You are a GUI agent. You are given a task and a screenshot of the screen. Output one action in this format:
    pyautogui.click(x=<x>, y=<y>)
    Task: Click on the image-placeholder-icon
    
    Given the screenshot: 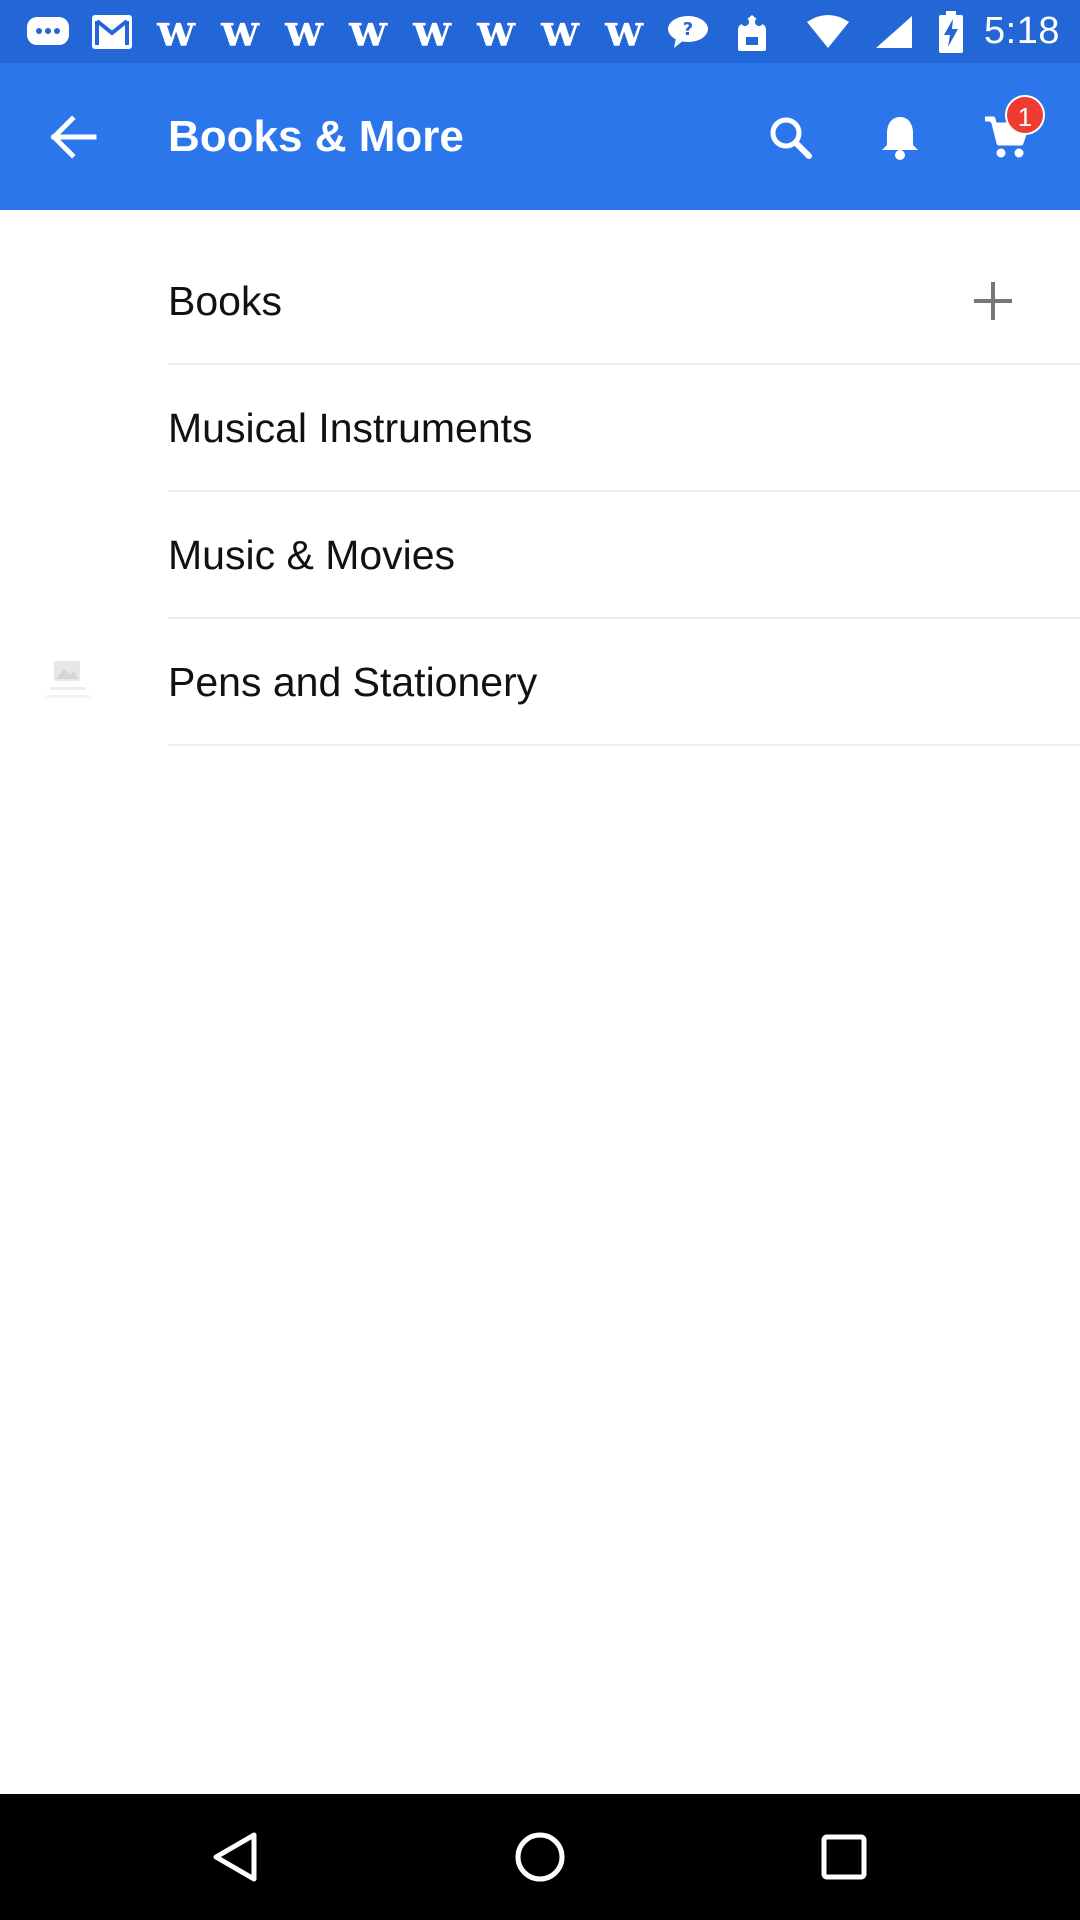 What is the action you would take?
    pyautogui.click(x=68, y=680)
    